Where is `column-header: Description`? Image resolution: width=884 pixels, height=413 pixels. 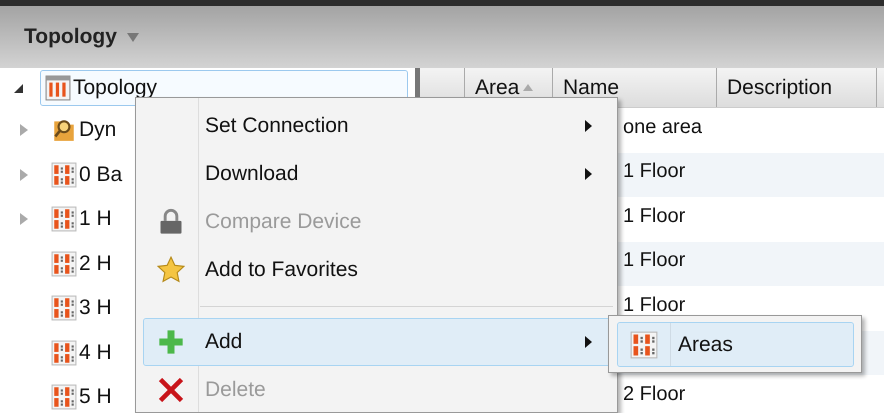 column-header: Description is located at coordinates (797, 87).